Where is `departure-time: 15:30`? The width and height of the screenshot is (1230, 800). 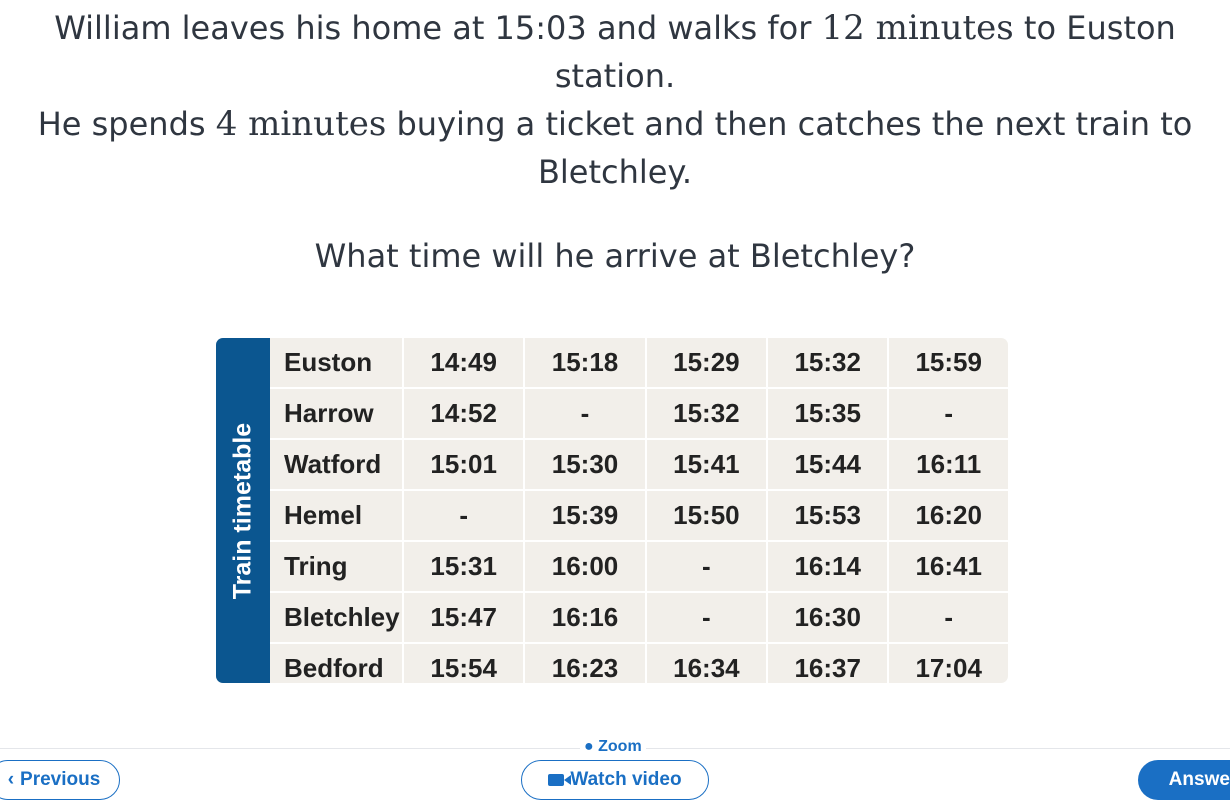
departure-time: 15:30 is located at coordinates (584, 464).